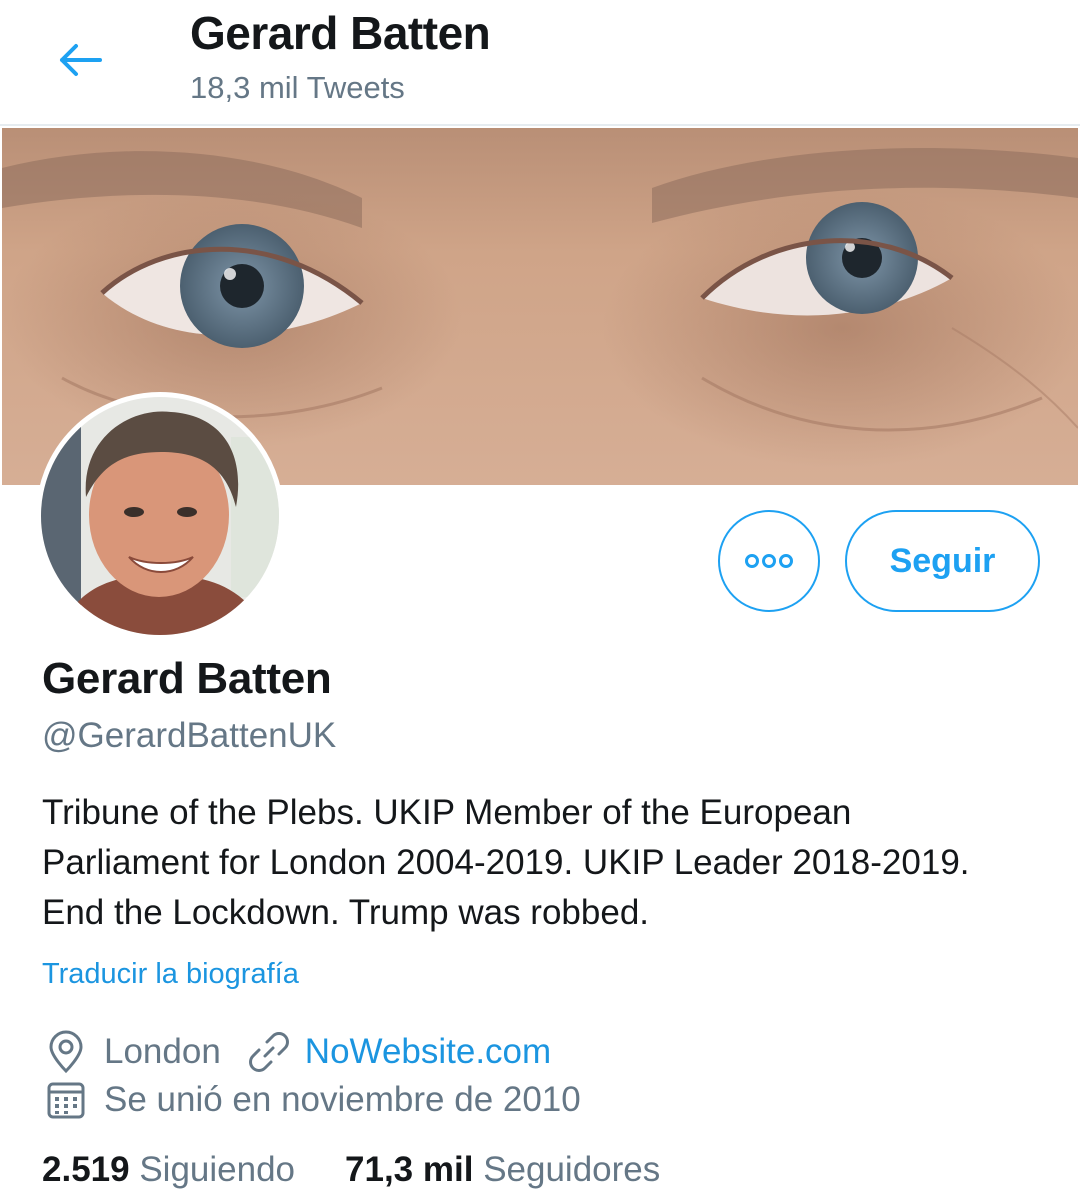 This screenshot has height=1204, width=1080. Describe the element at coordinates (269, 1052) in the screenshot. I see `link-icon` at that location.